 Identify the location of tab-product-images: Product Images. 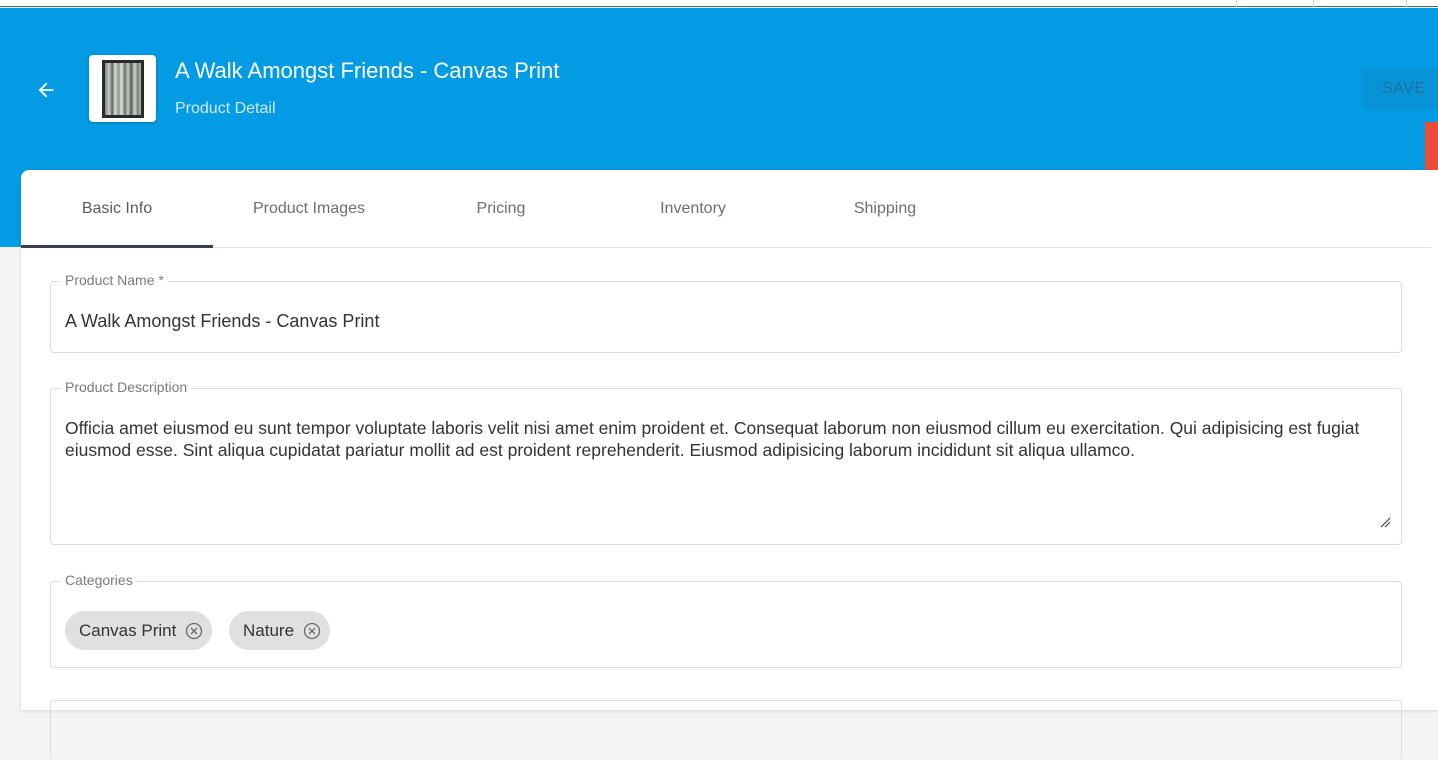
(309, 208).